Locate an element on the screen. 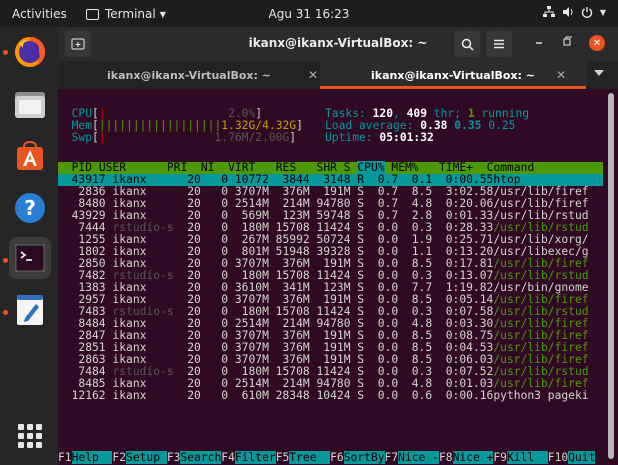  text-editor-launcher is located at coordinates (30, 310).